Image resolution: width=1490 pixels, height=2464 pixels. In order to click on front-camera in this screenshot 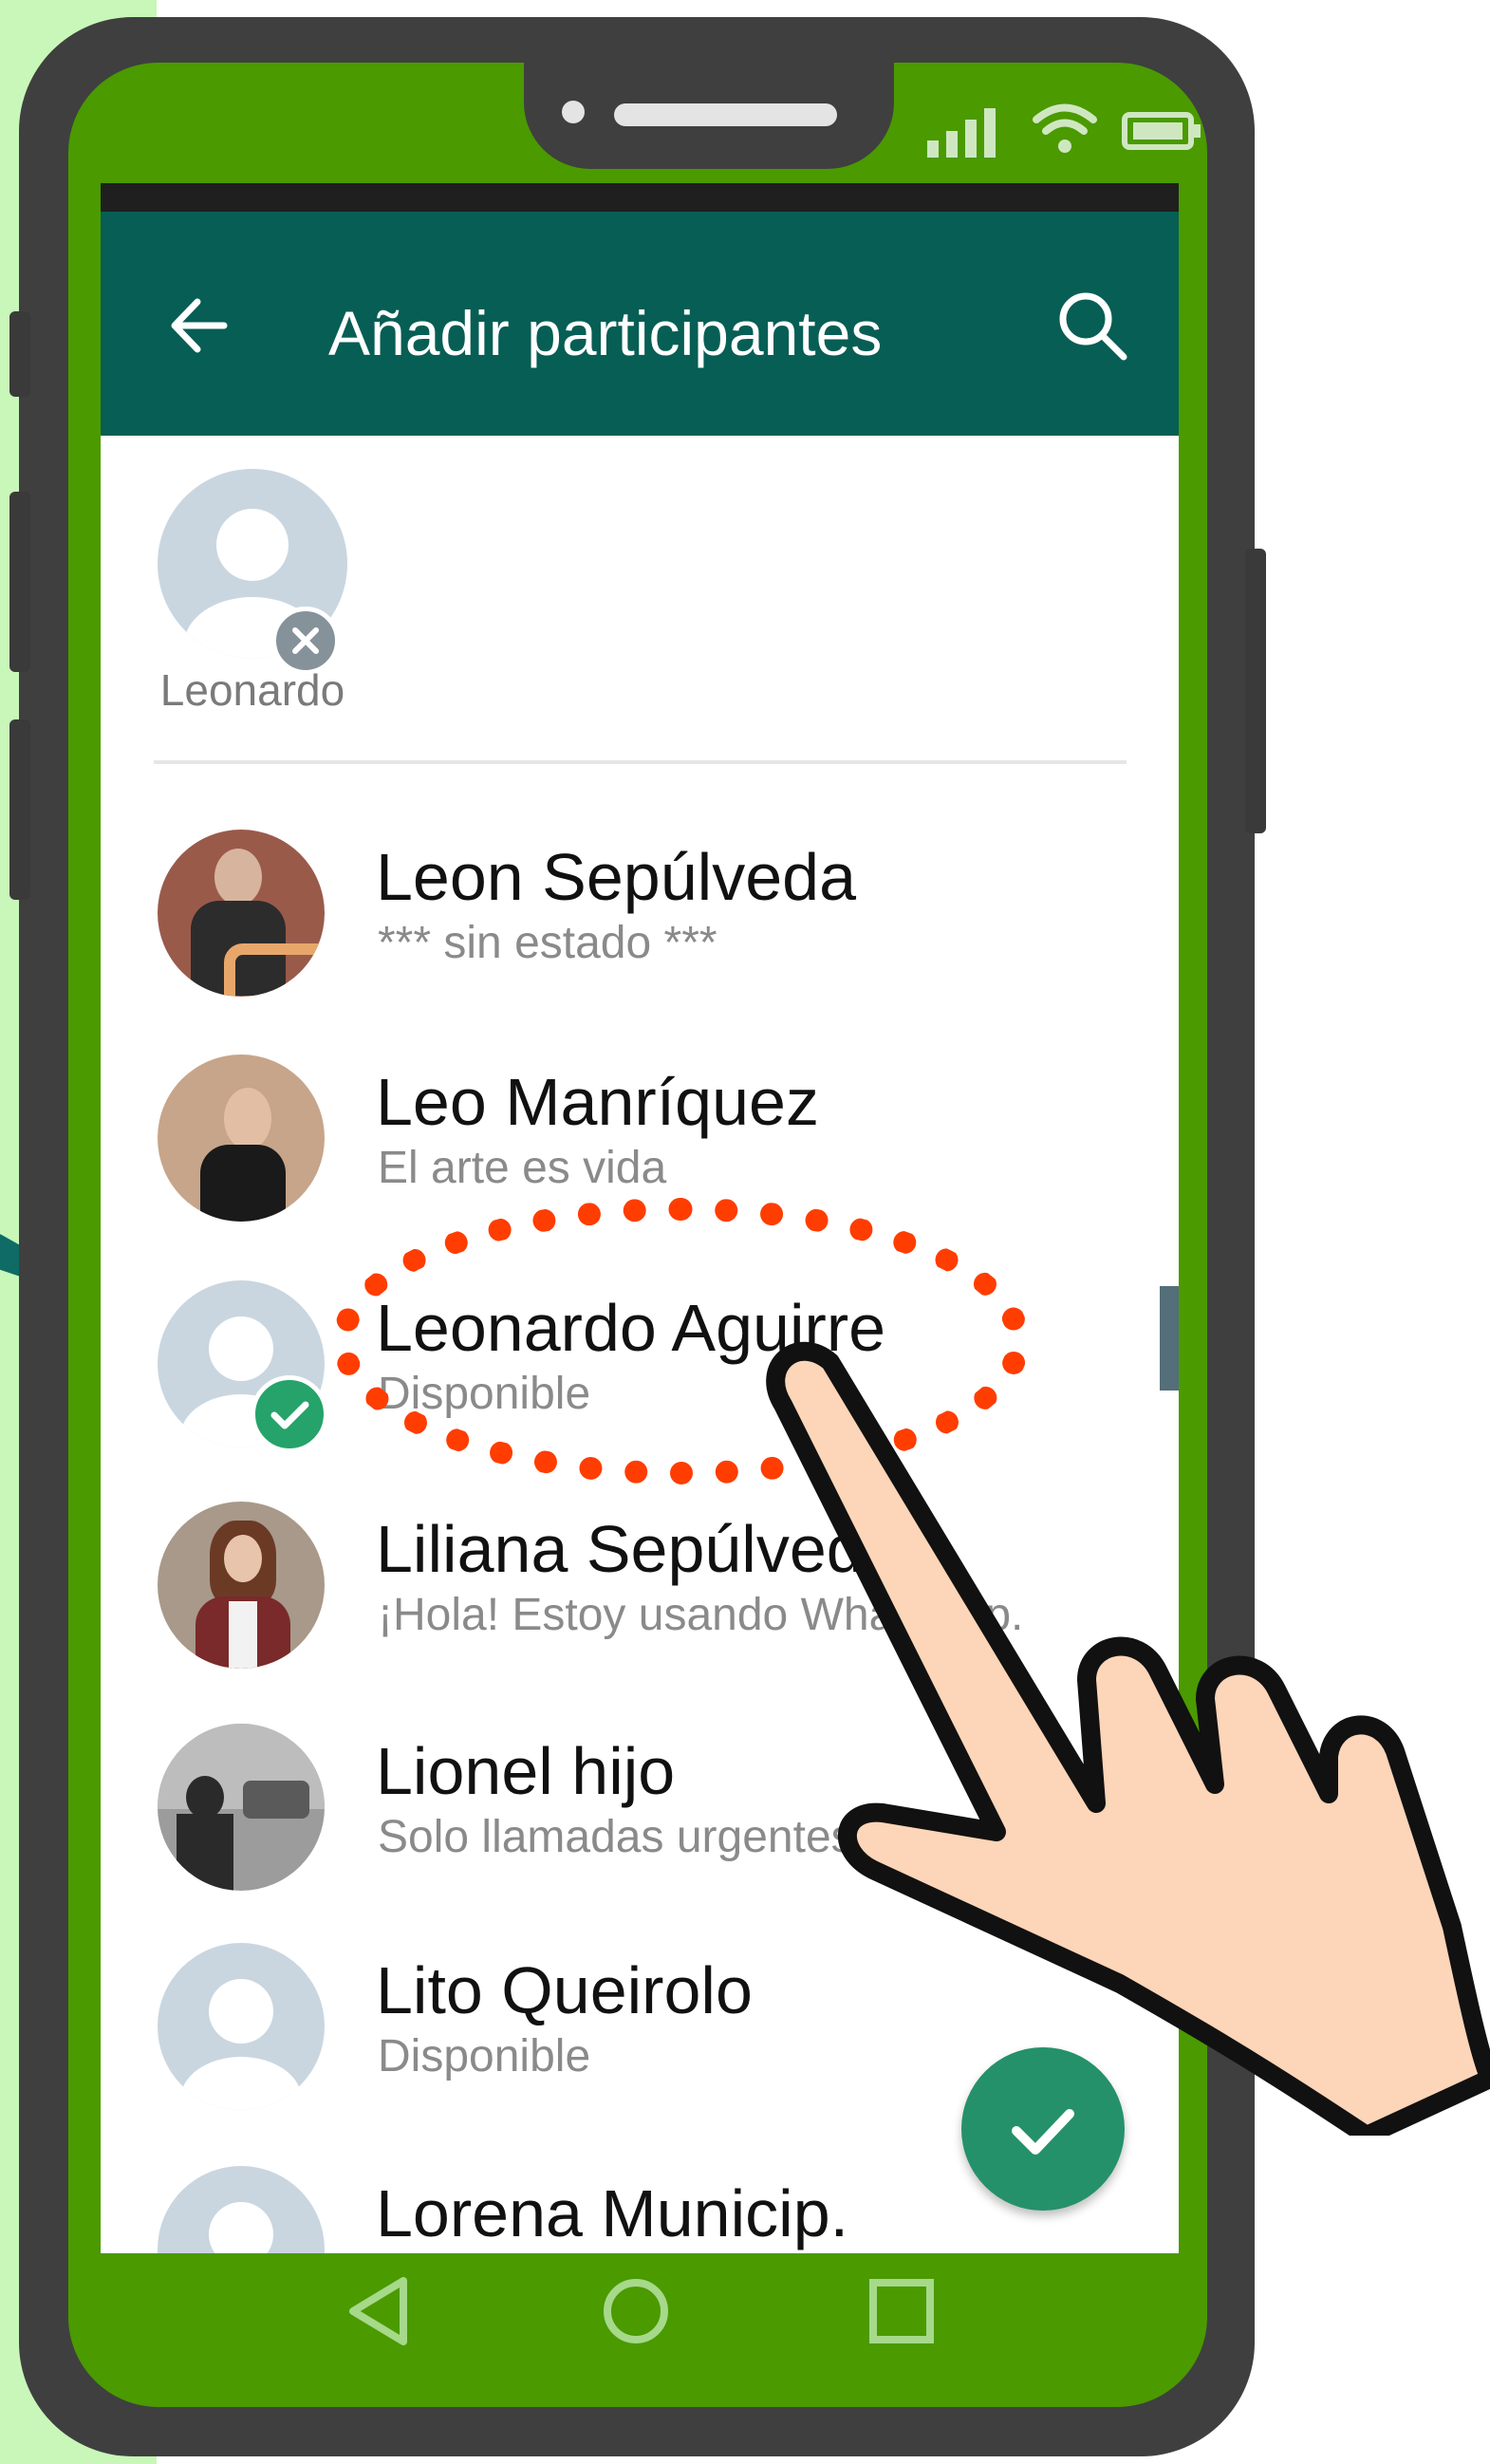, I will do `click(573, 112)`.